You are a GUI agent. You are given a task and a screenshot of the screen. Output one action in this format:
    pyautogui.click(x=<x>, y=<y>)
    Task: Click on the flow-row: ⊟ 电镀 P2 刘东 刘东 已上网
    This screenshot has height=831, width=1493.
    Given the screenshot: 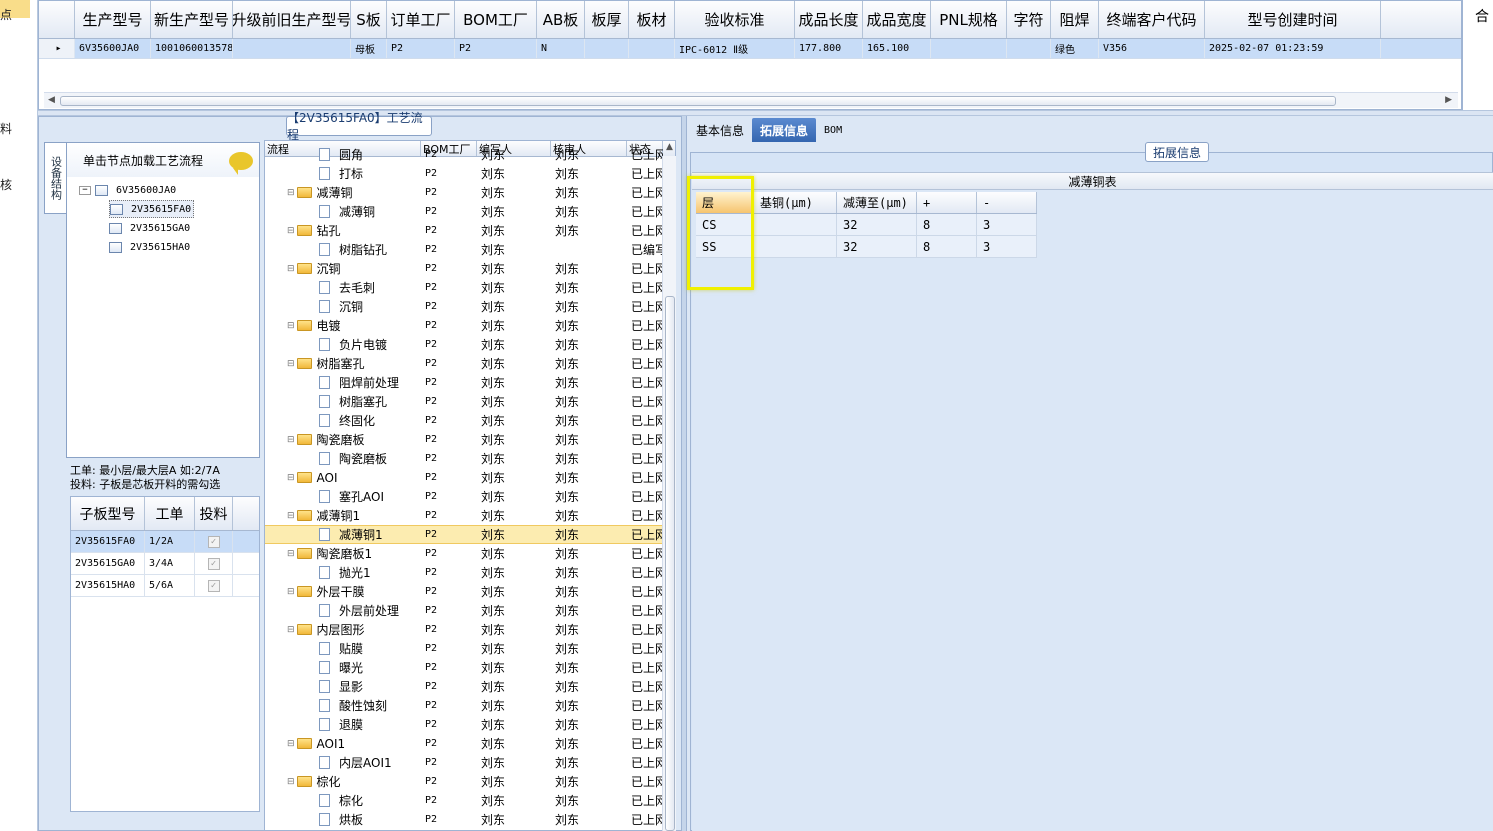 What is the action you would take?
    pyautogui.click(x=464, y=325)
    